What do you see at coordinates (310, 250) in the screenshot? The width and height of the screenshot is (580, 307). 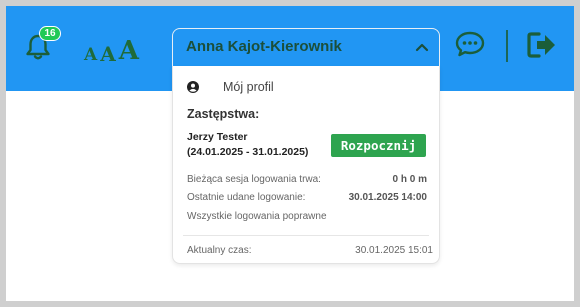 I see `current-time-row: Aktualny czas: 30.01.2025 15:01` at bounding box center [310, 250].